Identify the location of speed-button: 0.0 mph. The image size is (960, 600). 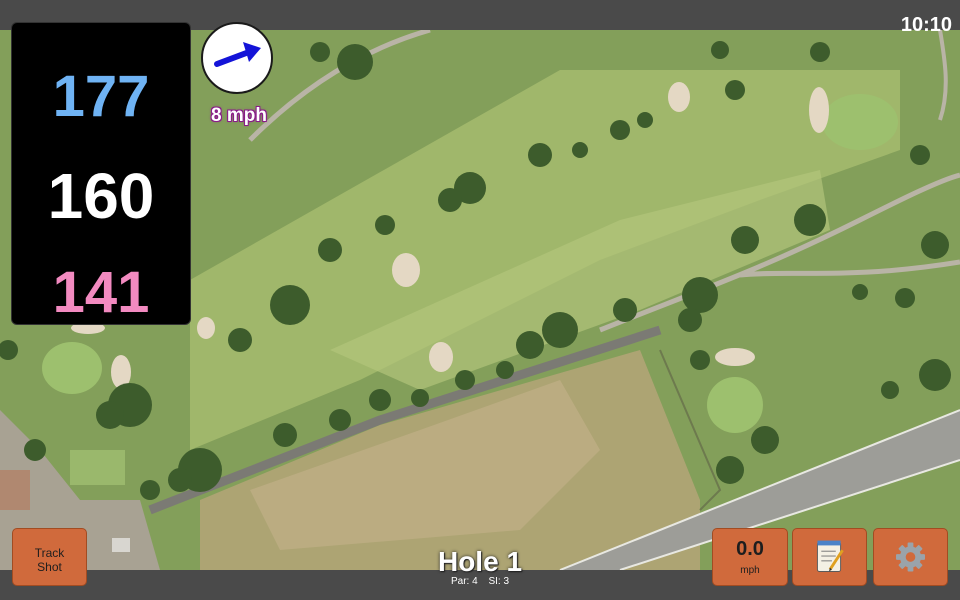
(750, 557).